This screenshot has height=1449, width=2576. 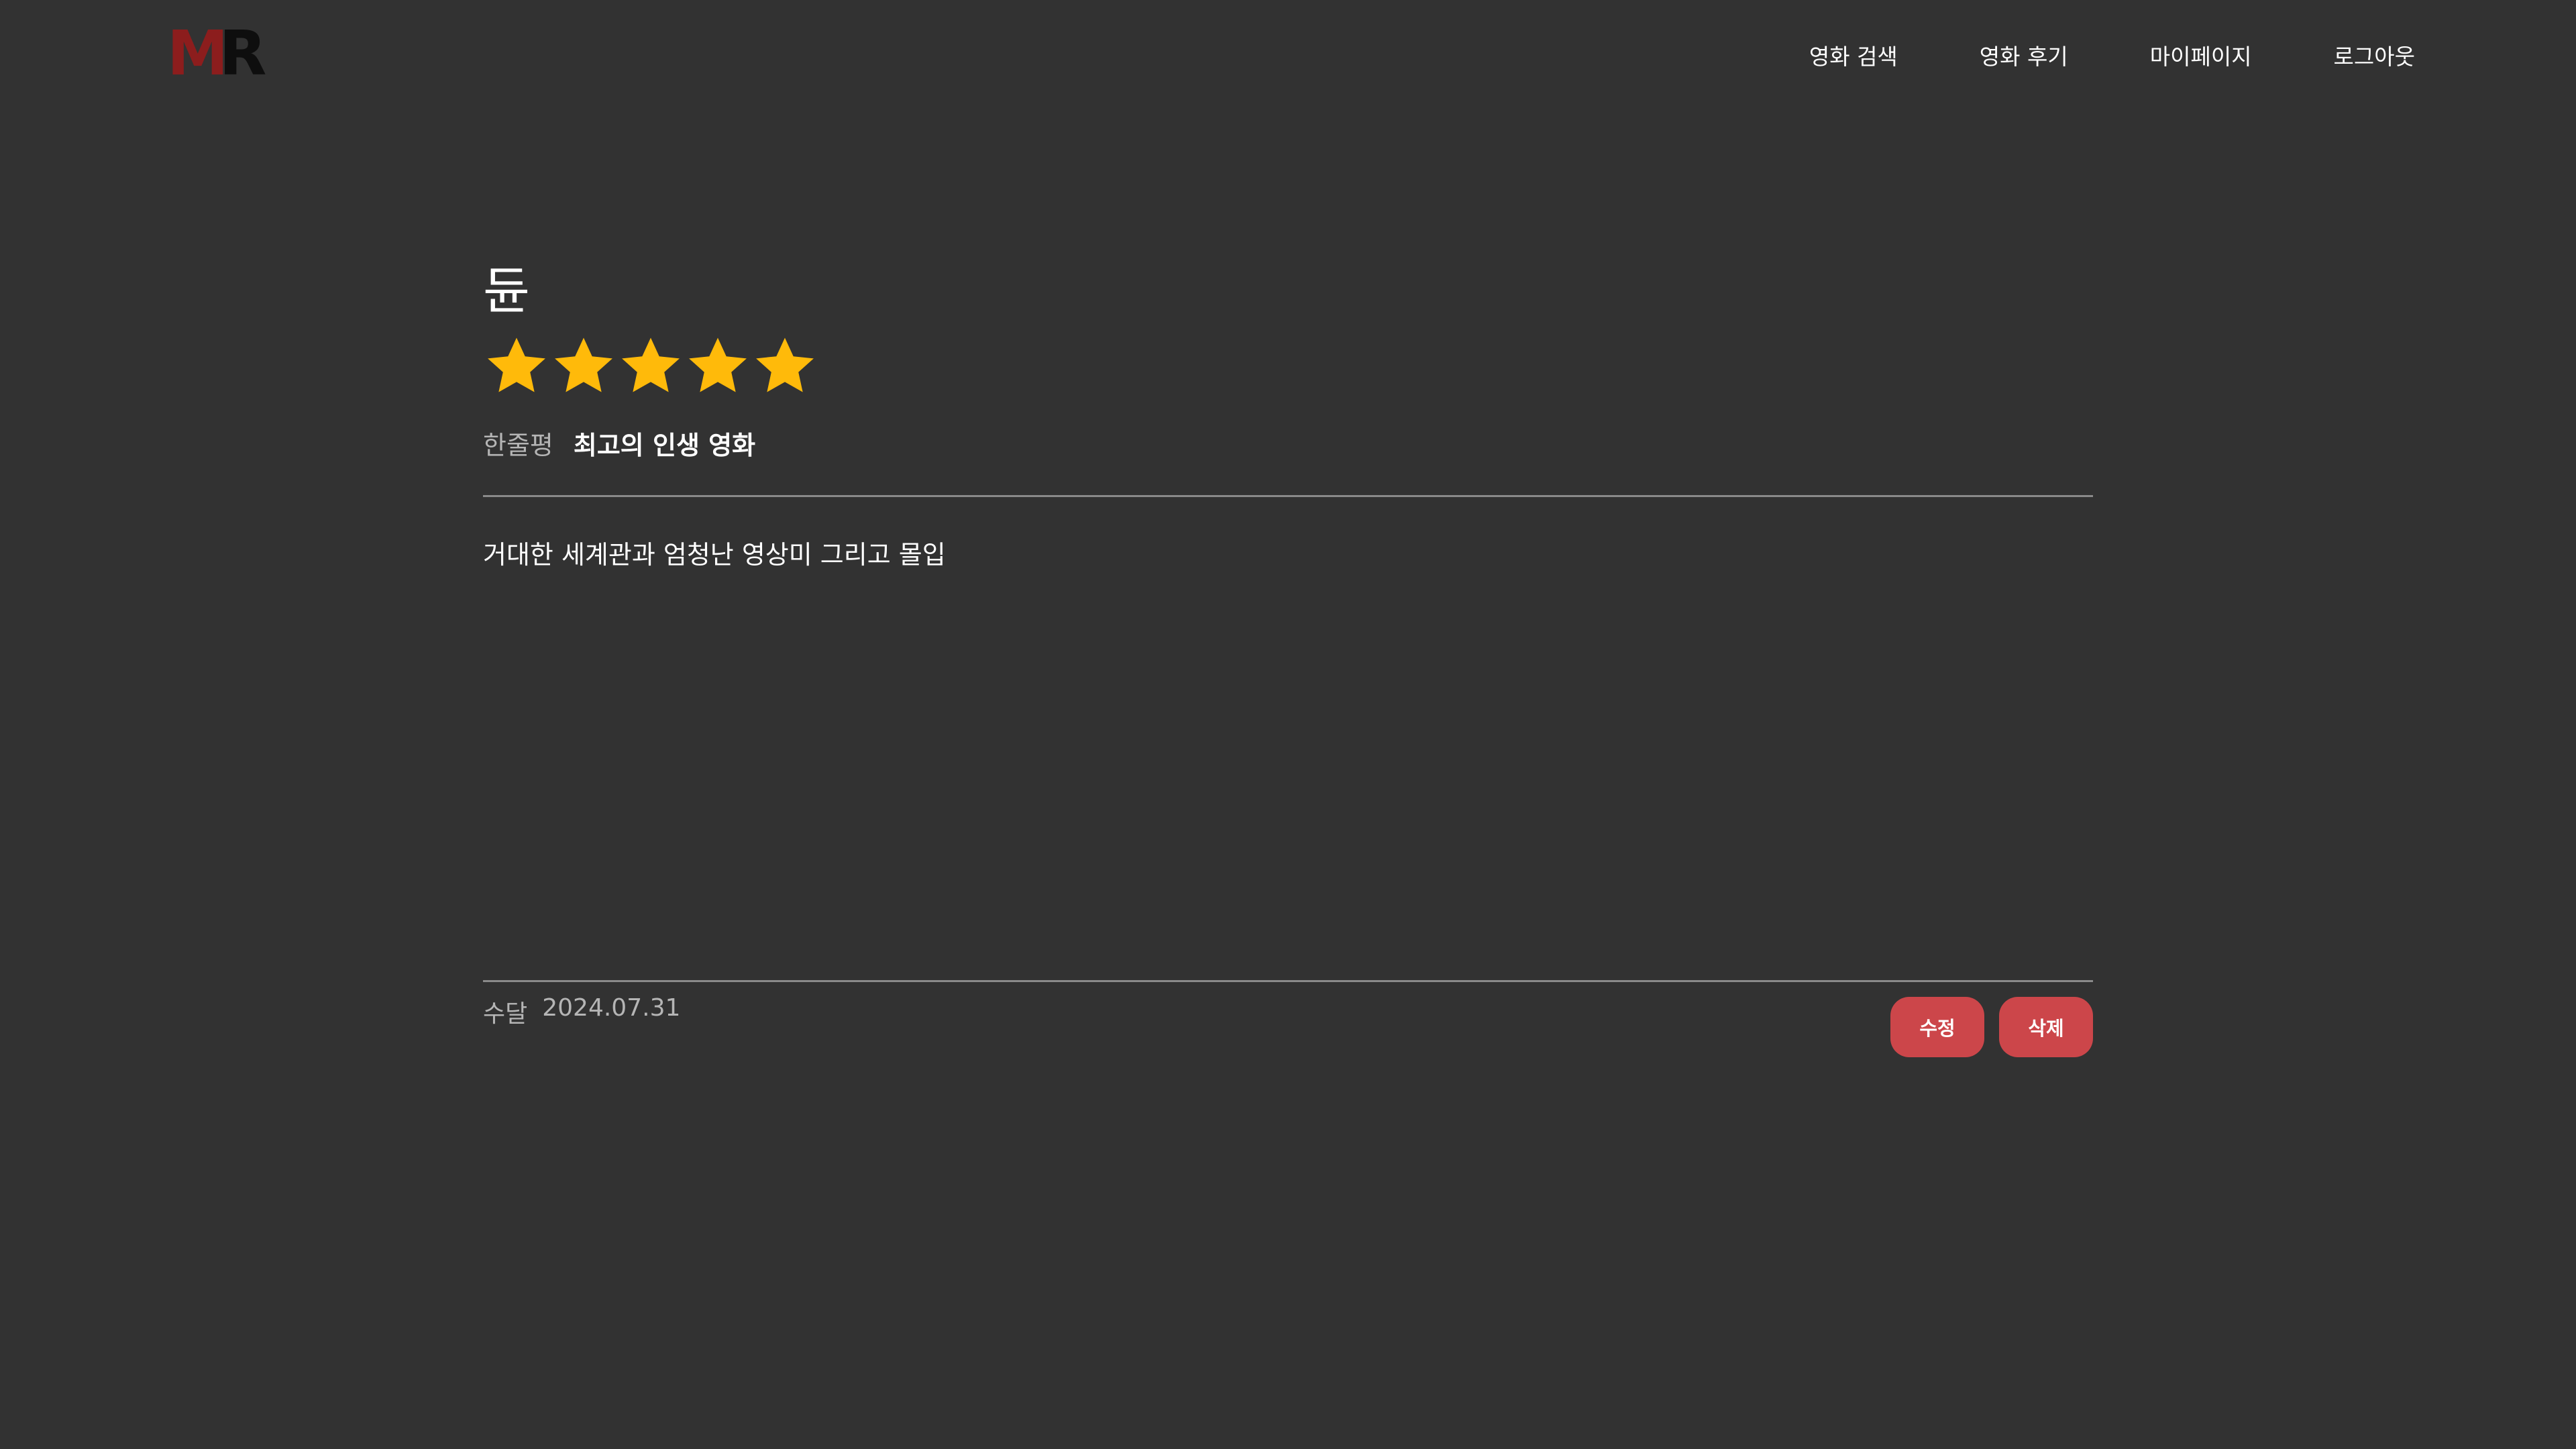 I want to click on review-footer: 수달 2024.07.31 수정 삭제, so click(x=1288, y=1022).